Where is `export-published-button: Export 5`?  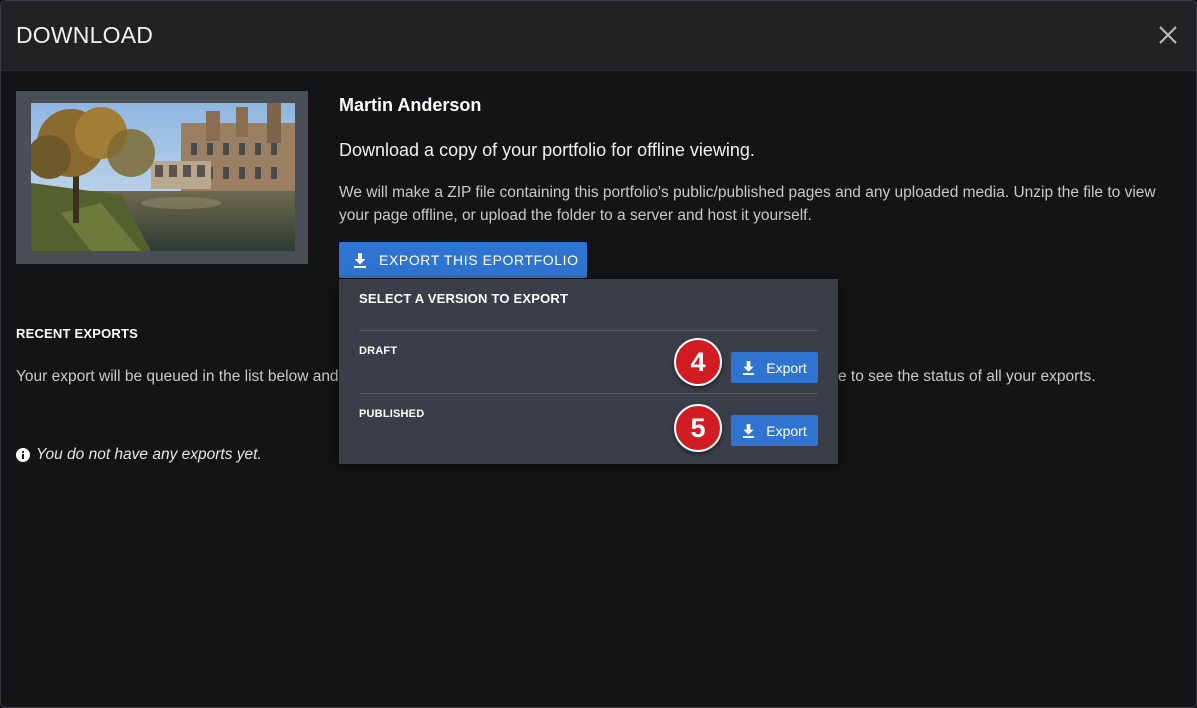 export-published-button: Export 5 is located at coordinates (746, 428).